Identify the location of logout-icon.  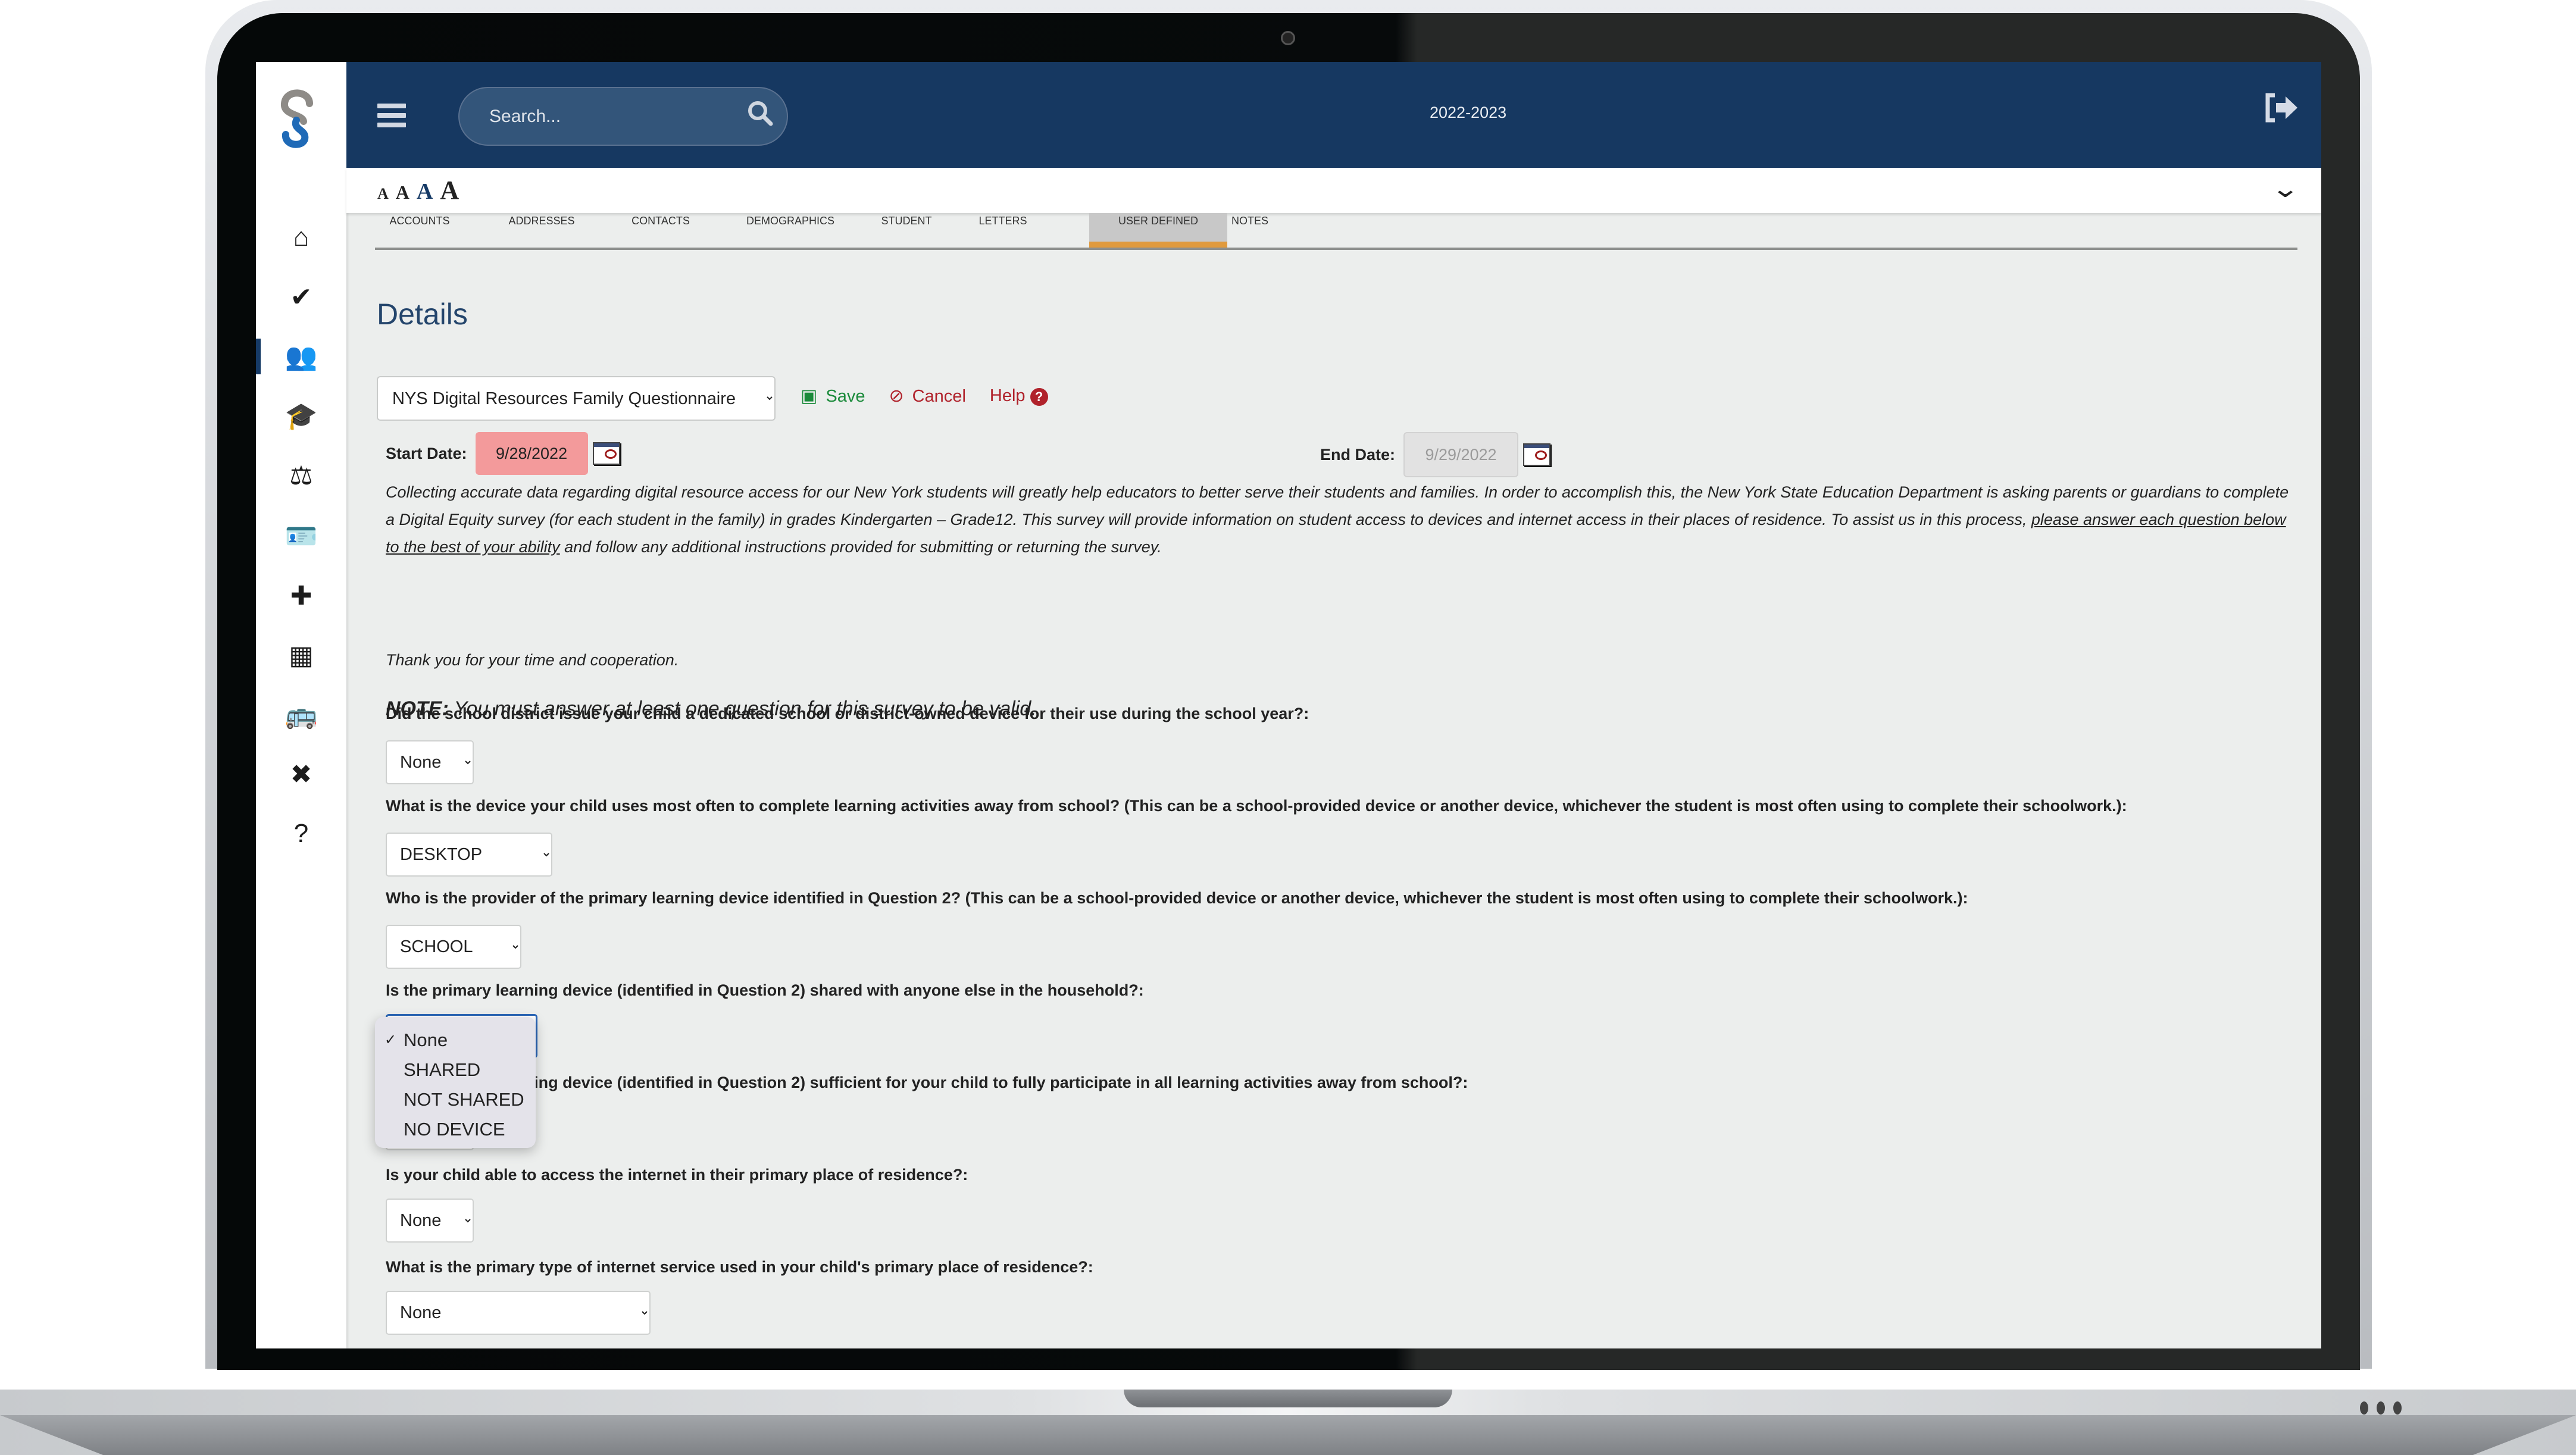
(2282, 111).